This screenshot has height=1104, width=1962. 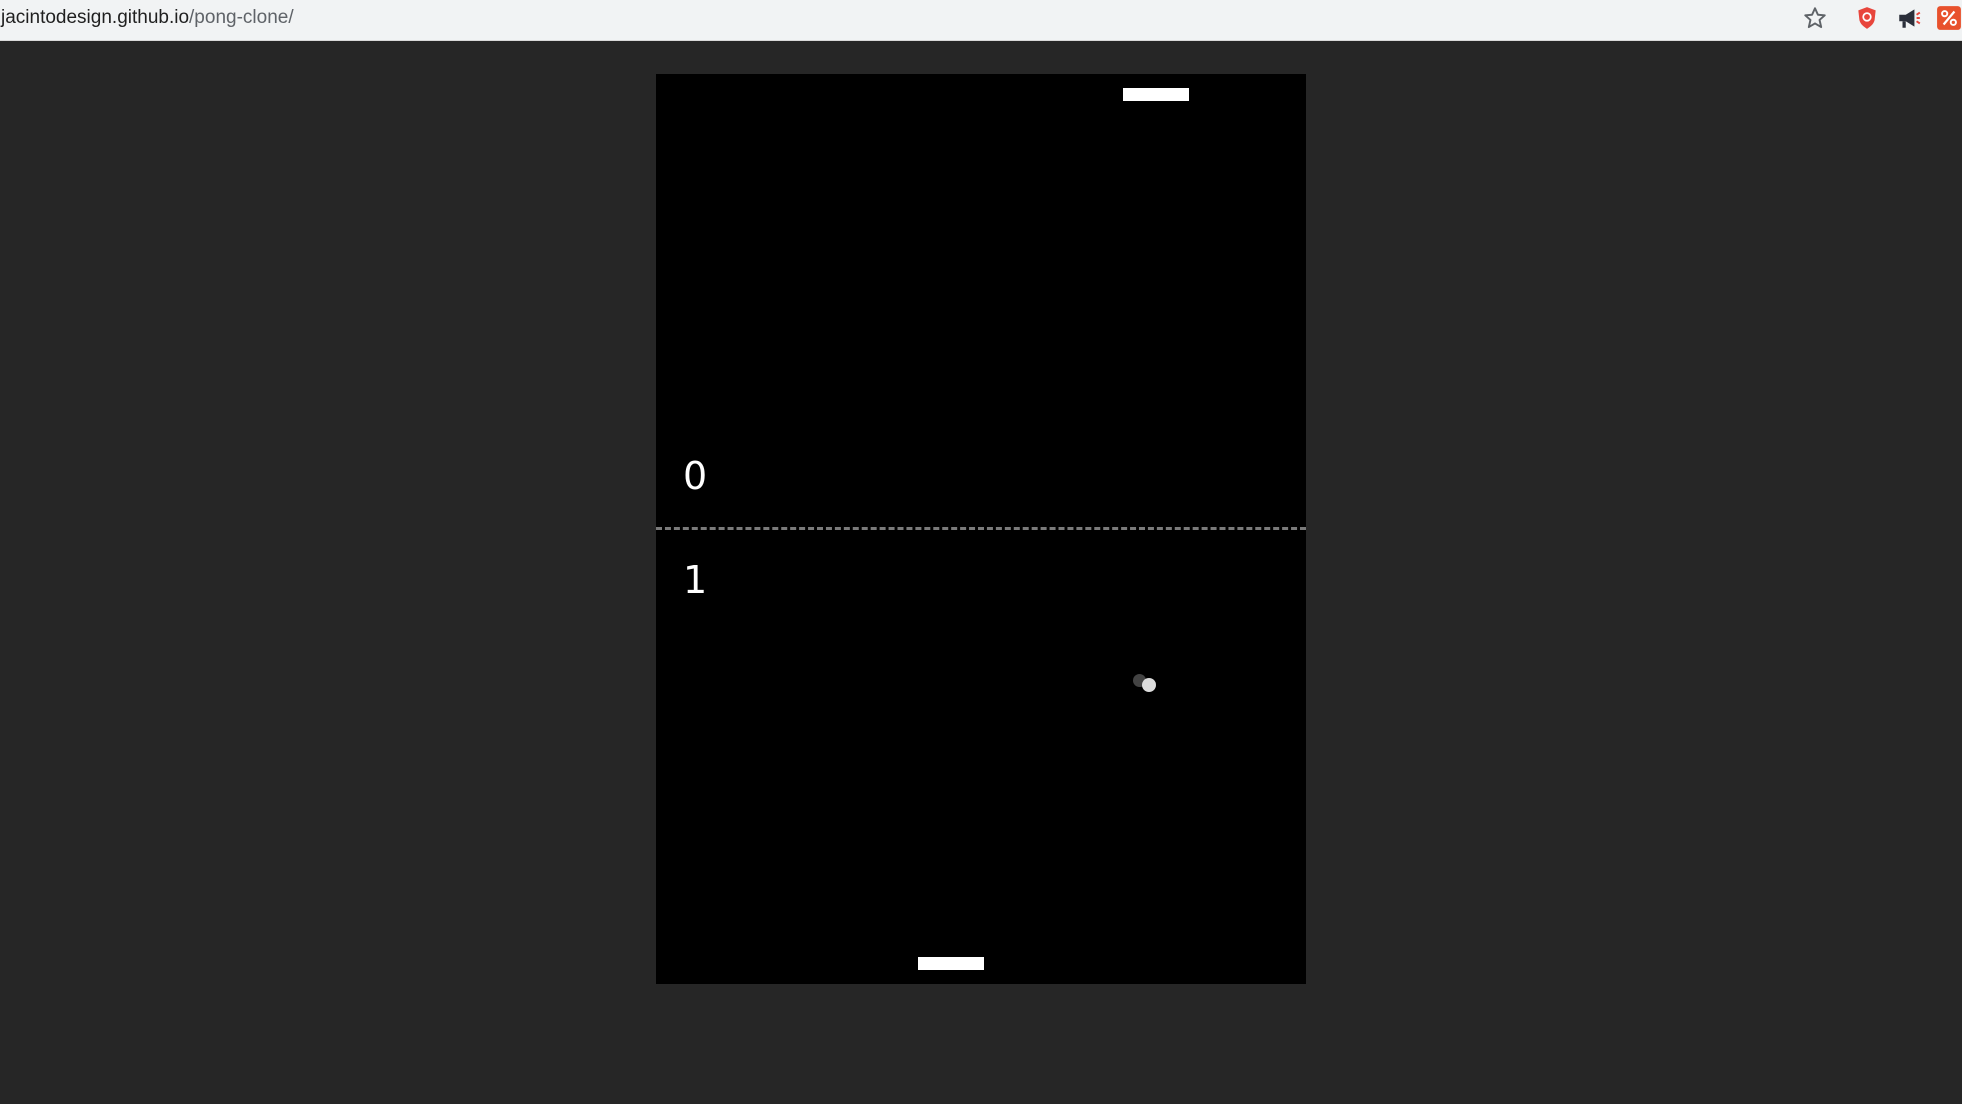 I want to click on megaphone-extension-icon, so click(x=1909, y=18).